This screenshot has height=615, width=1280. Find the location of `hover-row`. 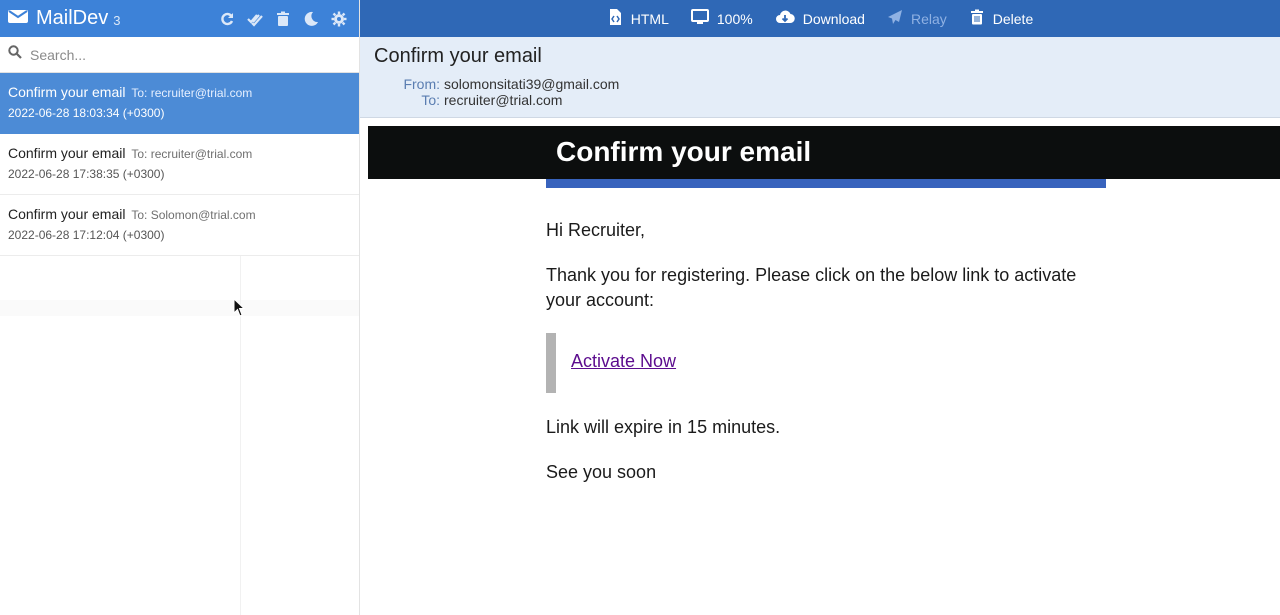

hover-row is located at coordinates (179, 308).